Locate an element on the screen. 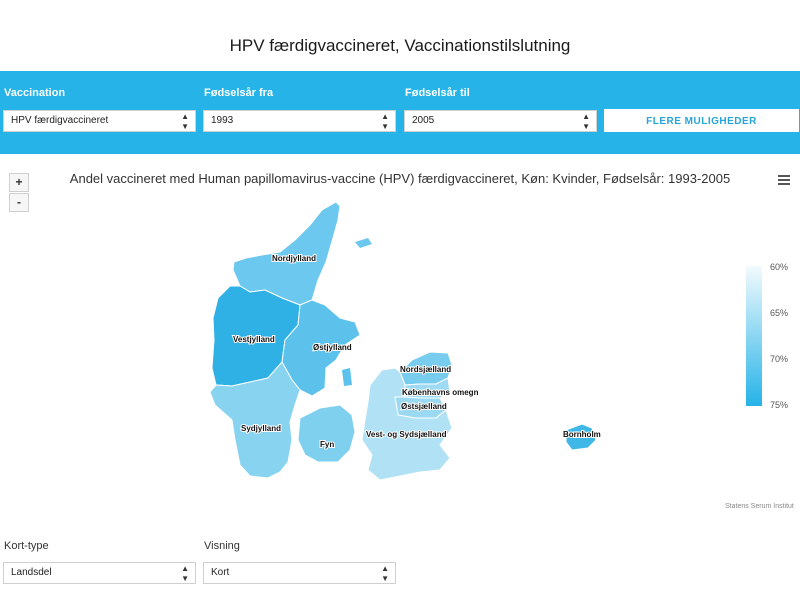 The height and width of the screenshot is (600, 800). from-year-label: Fødselsår fra is located at coordinates (239, 93).